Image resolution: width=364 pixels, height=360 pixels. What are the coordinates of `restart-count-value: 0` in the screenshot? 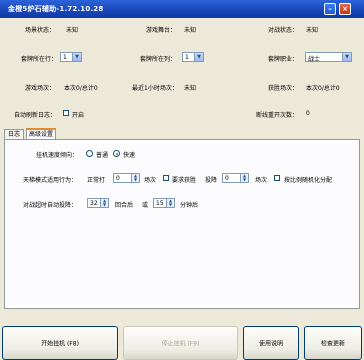 It's located at (308, 113).